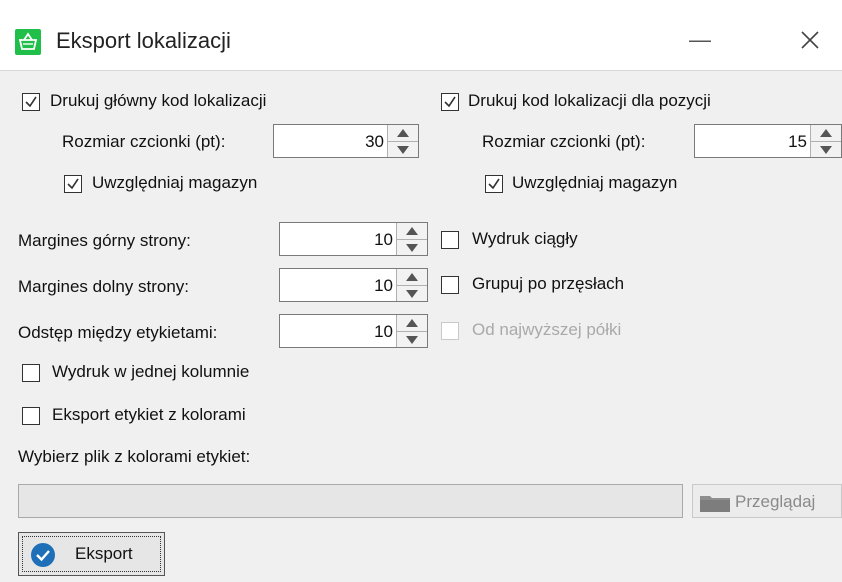 The image size is (842, 582). I want to click on label-gap-value: 10, so click(383, 332).